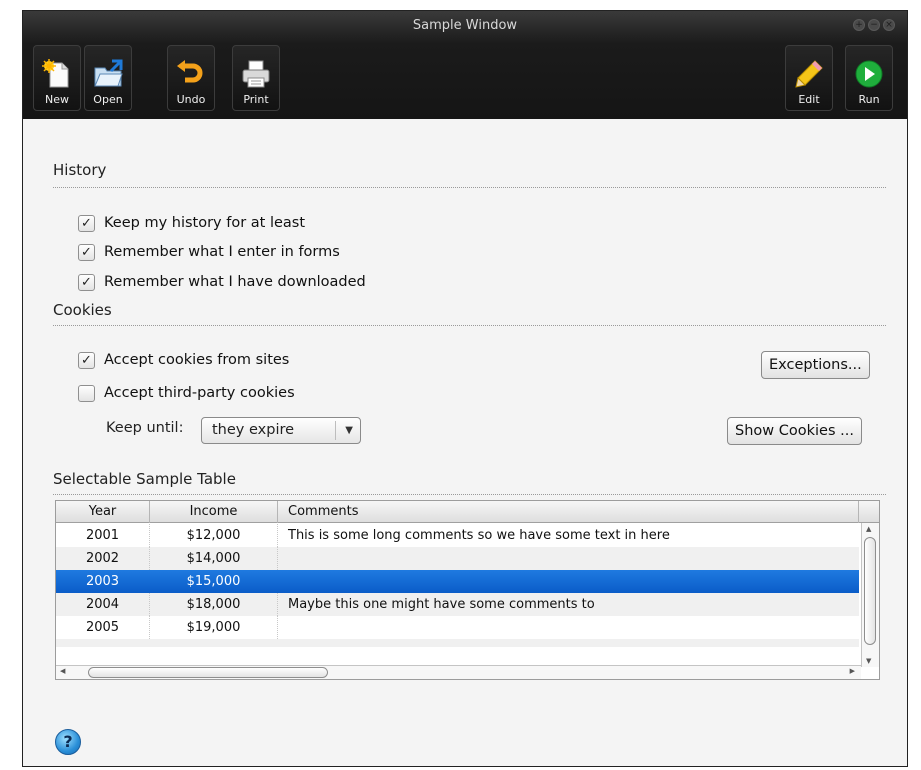 The height and width of the screenshot is (770, 921). I want to click on keep-until-select: they expire ▼, so click(281, 430).